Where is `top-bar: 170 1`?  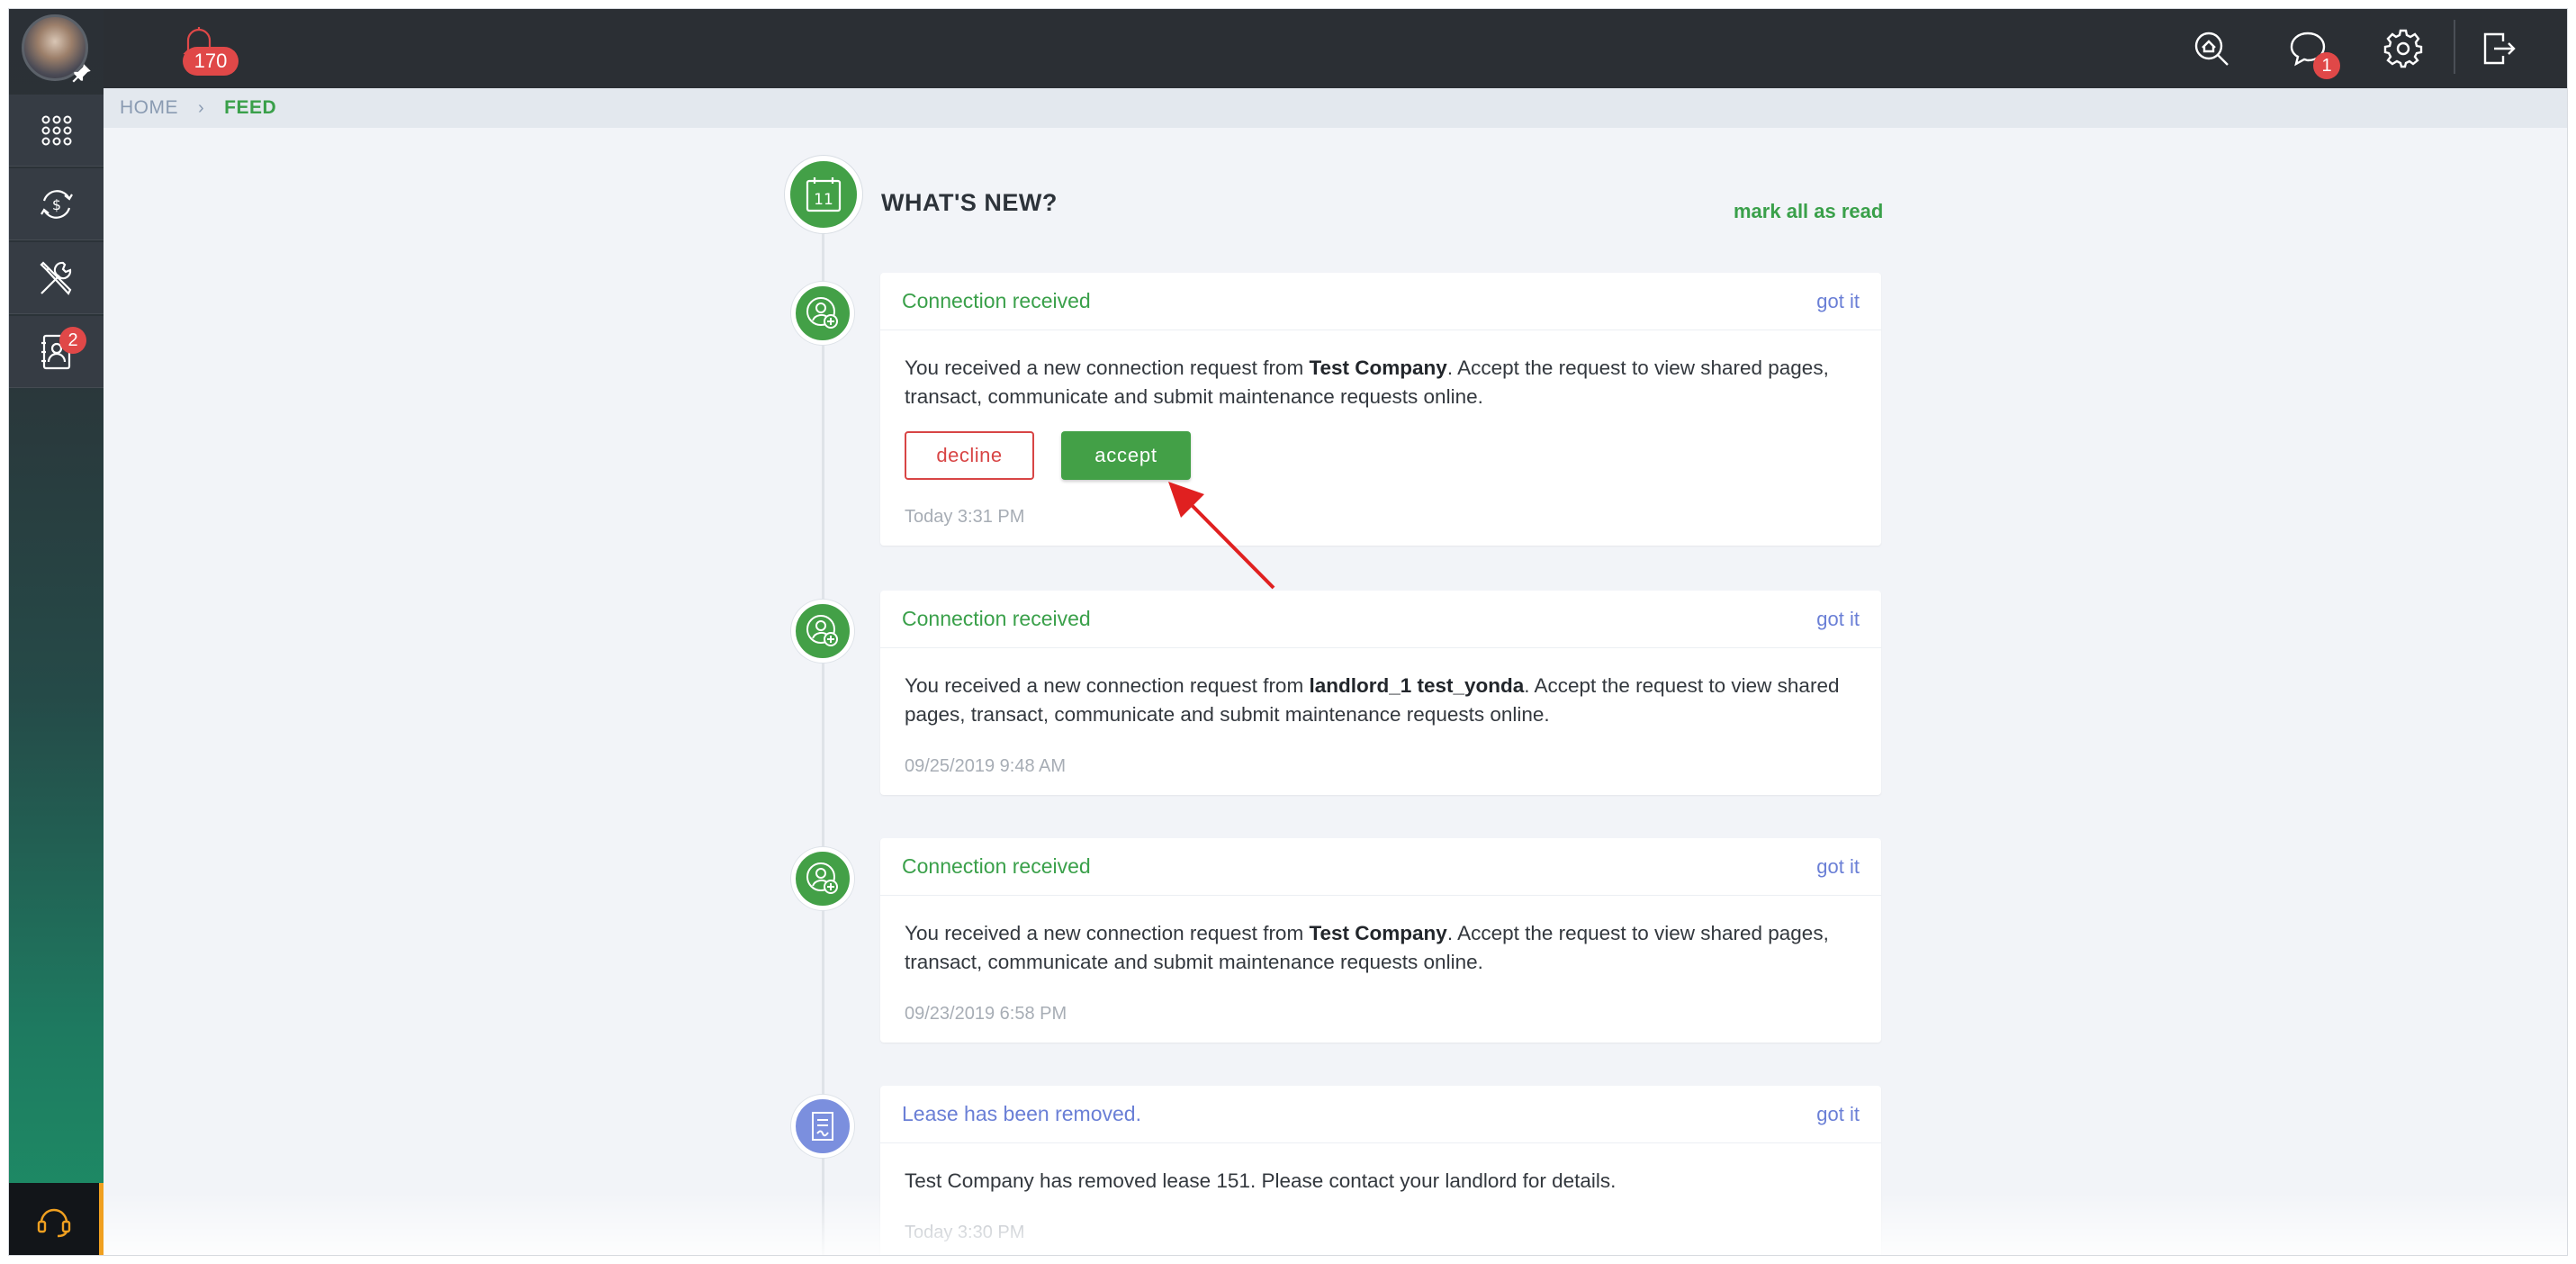 top-bar: 170 1 is located at coordinates (1335, 48).